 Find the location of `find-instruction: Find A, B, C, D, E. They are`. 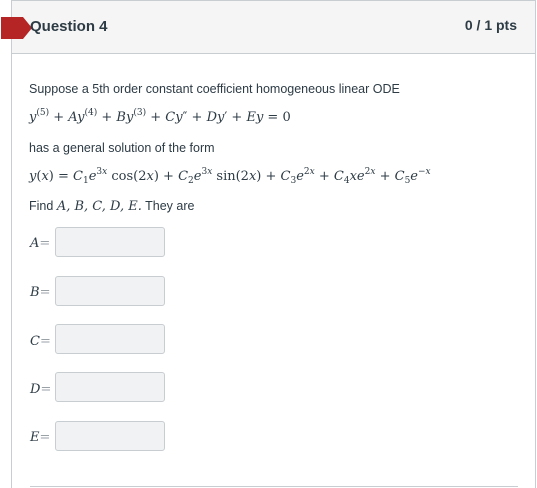

find-instruction: Find A, B, C, D, E. They are is located at coordinates (111, 206).